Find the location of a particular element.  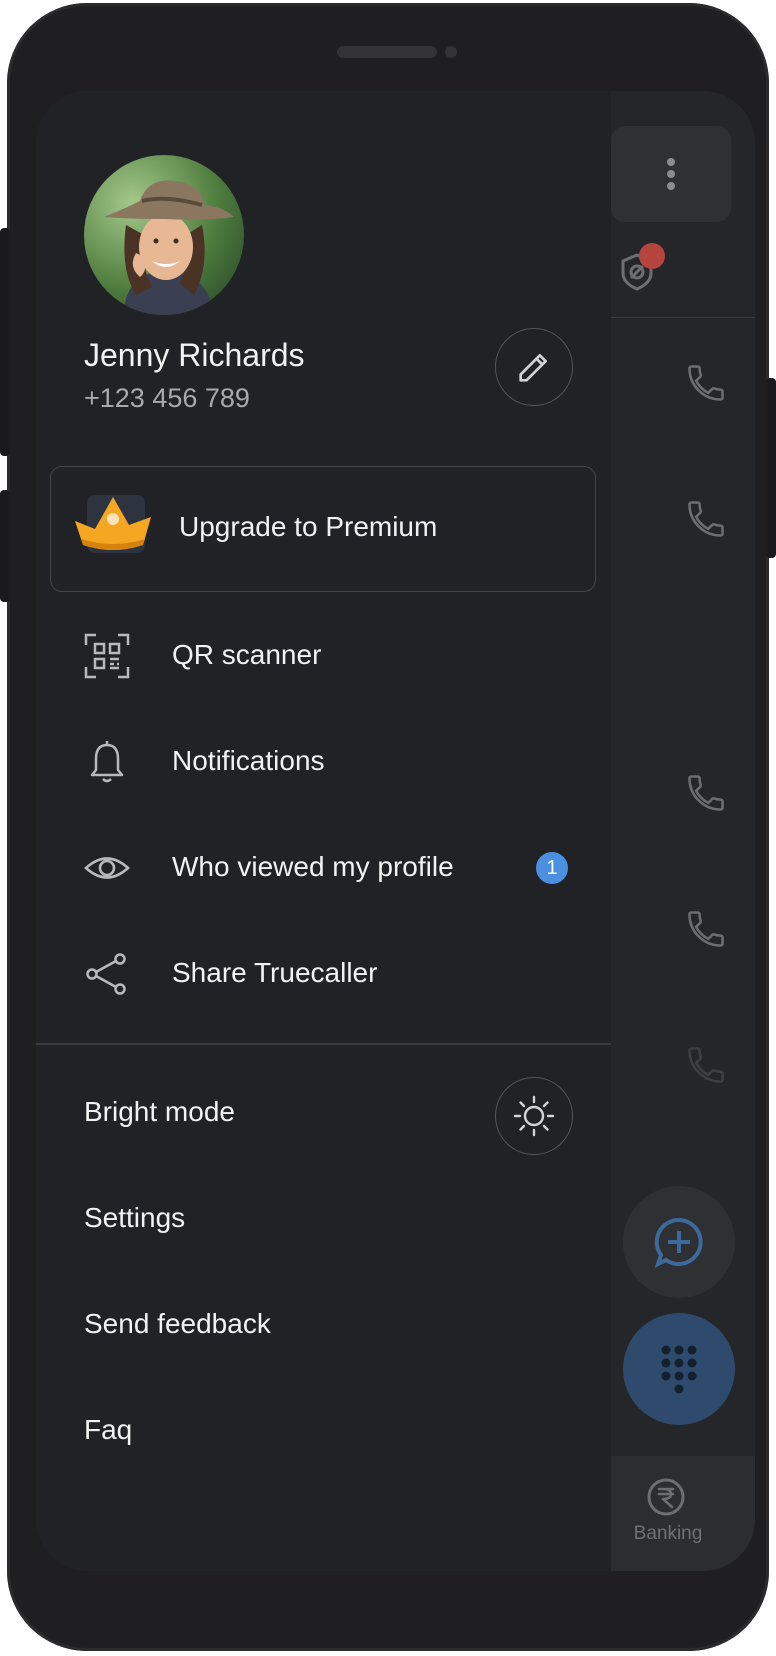

menu-item-notifications: Notifications is located at coordinates (323, 762).